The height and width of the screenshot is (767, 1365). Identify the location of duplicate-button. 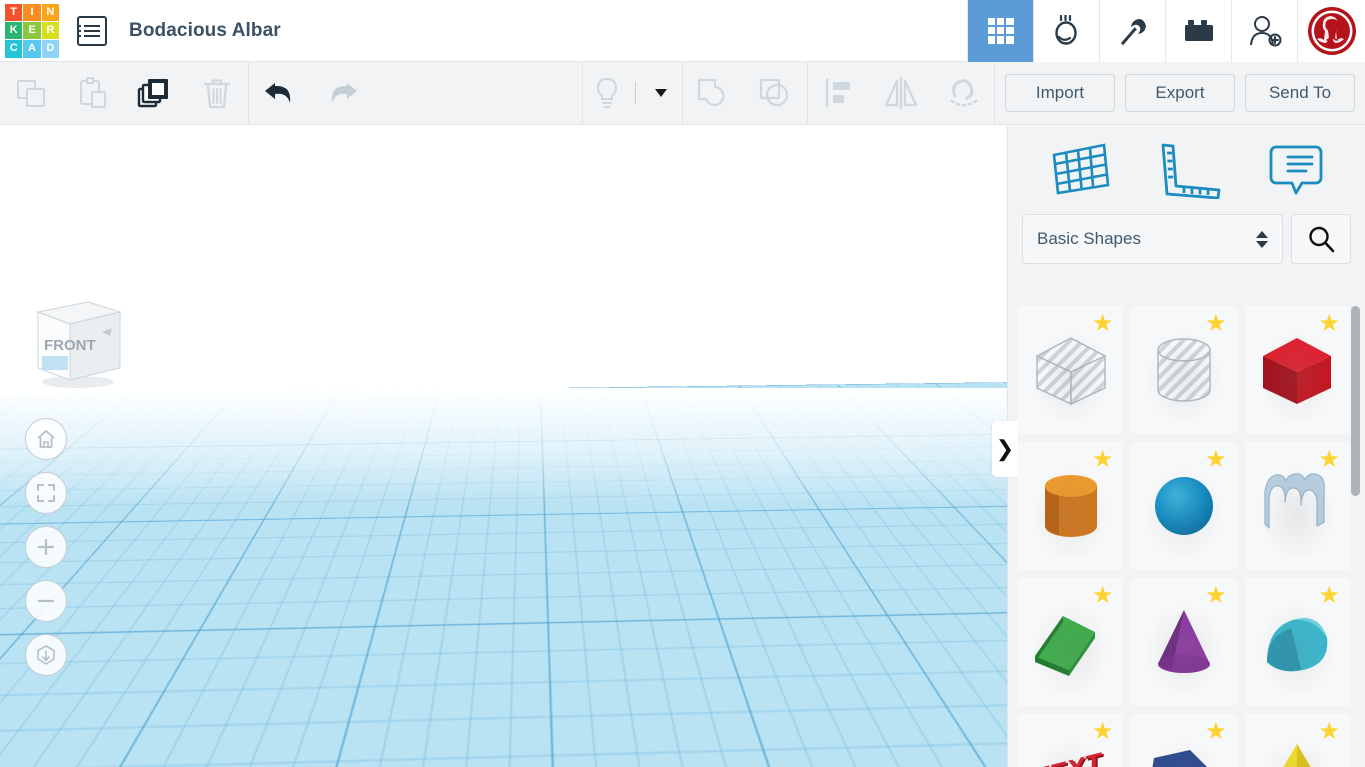
(155, 93).